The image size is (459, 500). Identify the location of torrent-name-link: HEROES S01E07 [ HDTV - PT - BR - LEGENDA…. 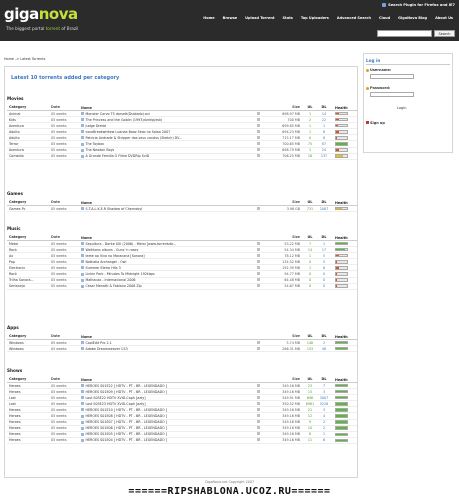
(127, 422).